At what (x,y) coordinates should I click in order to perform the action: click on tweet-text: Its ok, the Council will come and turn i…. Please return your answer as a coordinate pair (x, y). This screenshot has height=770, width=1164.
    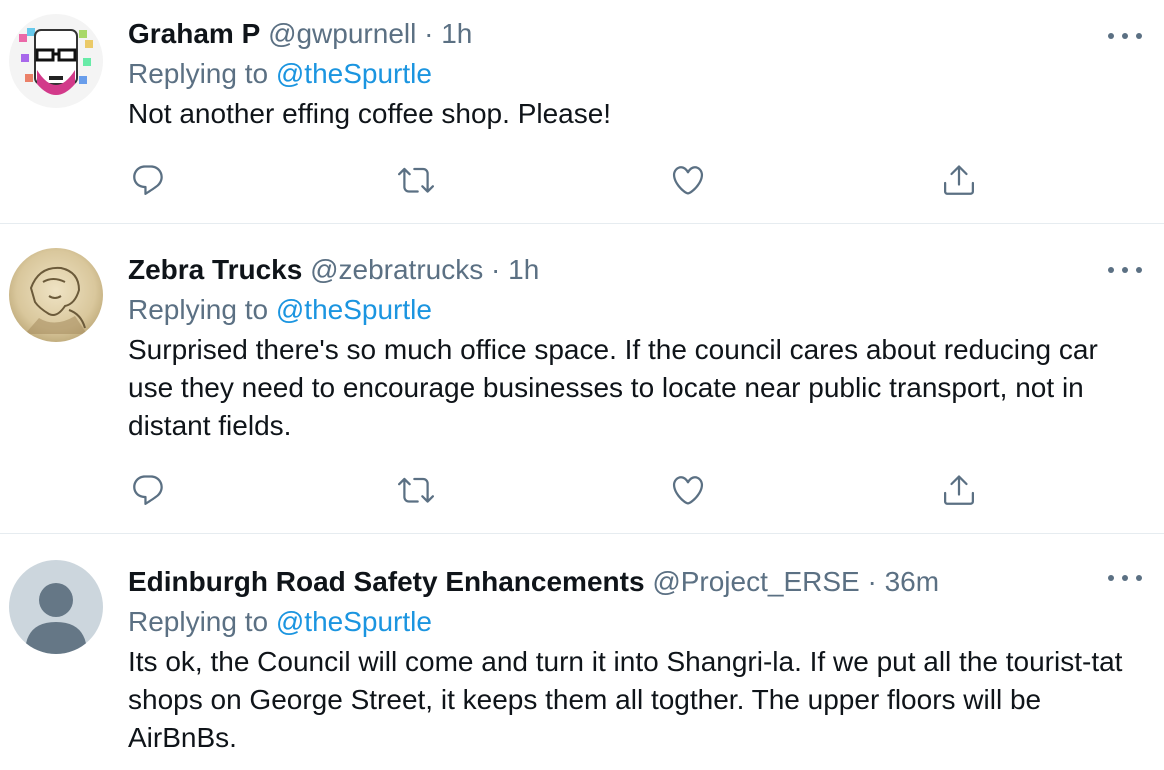
    Looking at the image, I should click on (625, 699).